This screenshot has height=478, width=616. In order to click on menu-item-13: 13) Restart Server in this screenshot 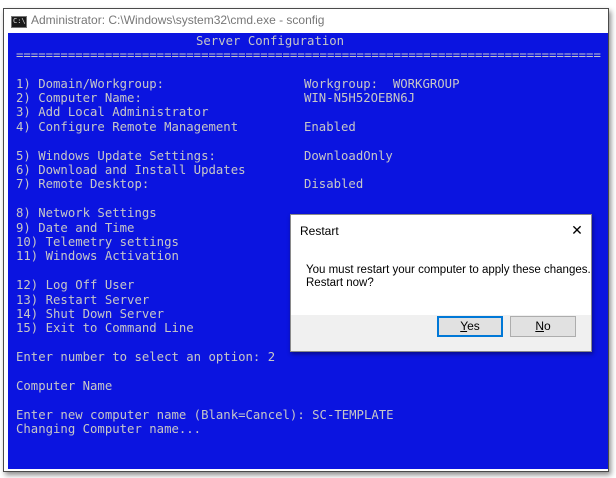, I will do `click(83, 300)`.